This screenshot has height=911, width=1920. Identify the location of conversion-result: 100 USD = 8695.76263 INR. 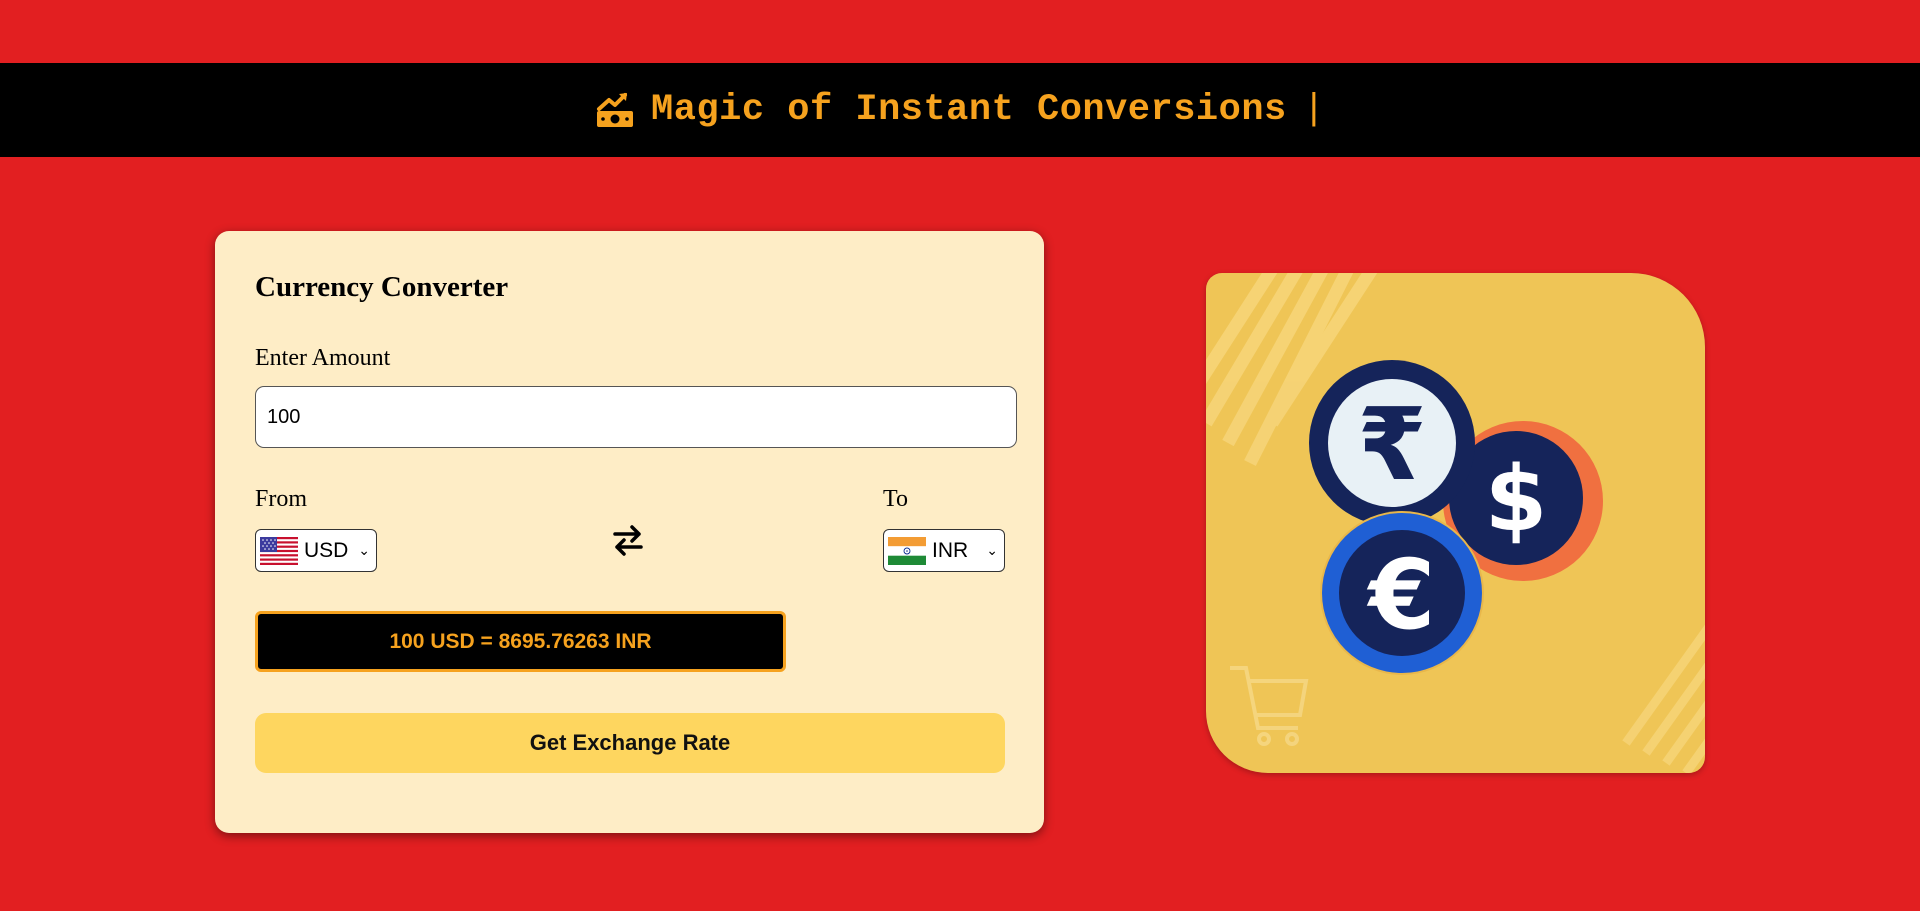
(520, 641).